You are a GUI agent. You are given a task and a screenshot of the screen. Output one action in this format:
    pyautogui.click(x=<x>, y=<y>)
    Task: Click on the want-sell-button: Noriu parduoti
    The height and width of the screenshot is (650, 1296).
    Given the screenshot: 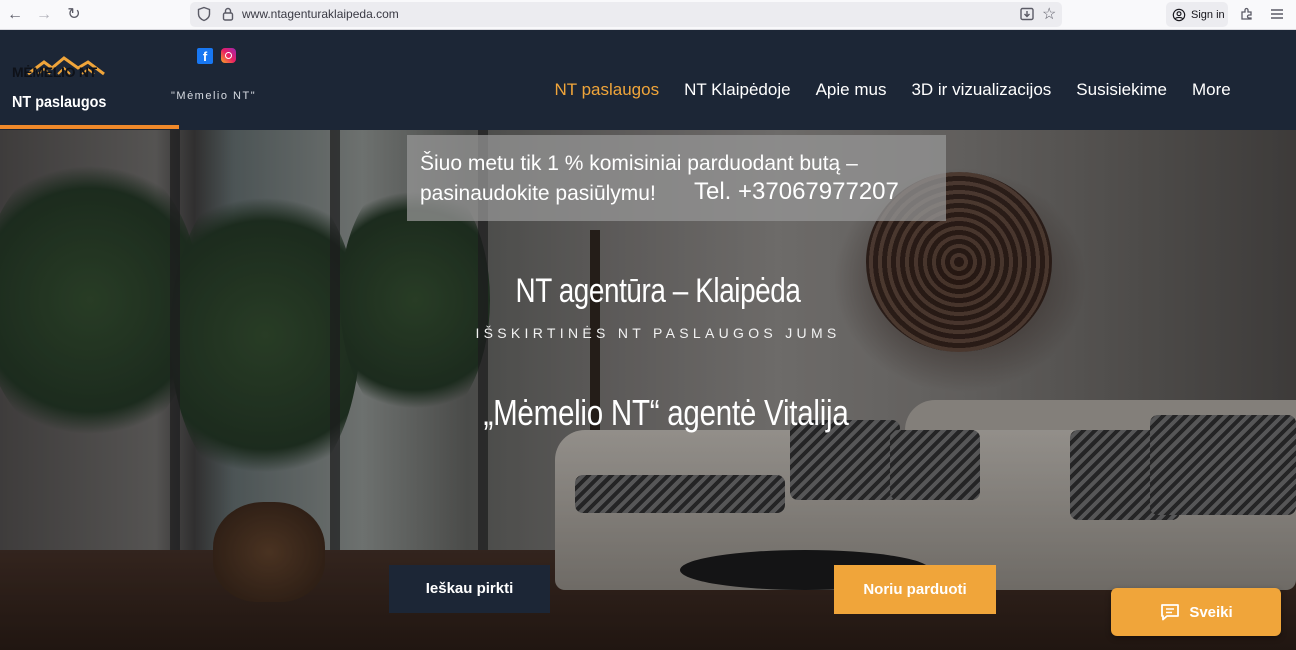 What is the action you would take?
    pyautogui.click(x=915, y=589)
    